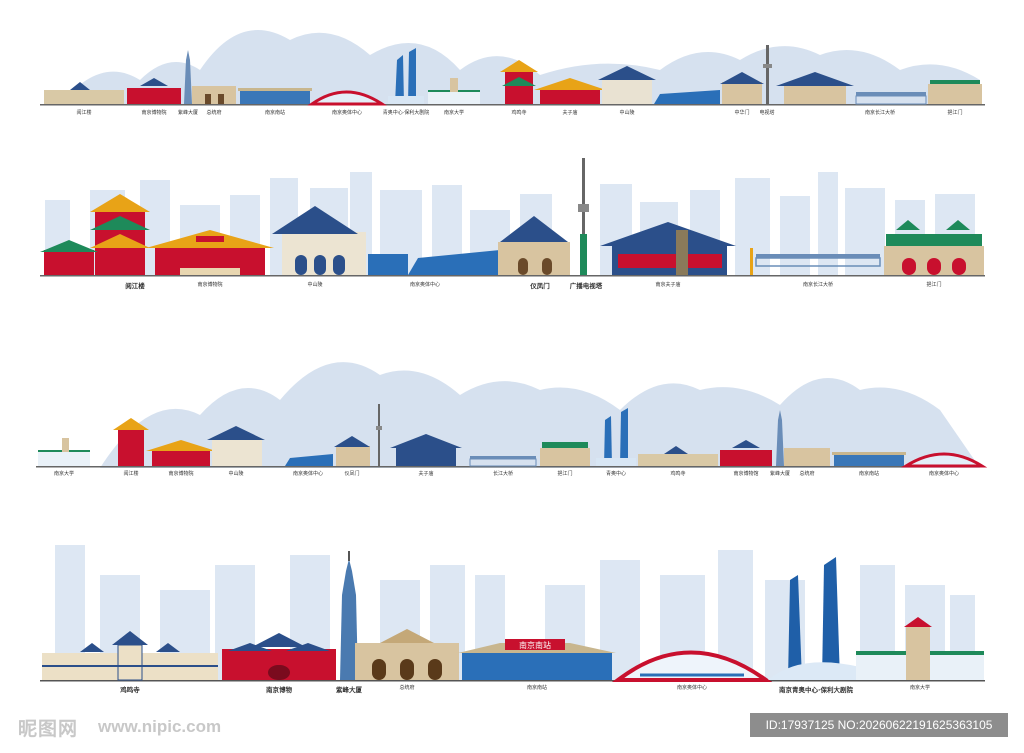  Describe the element at coordinates (519, 113) in the screenshot. I see `band1-label-8: 鸡鸣寺` at that location.